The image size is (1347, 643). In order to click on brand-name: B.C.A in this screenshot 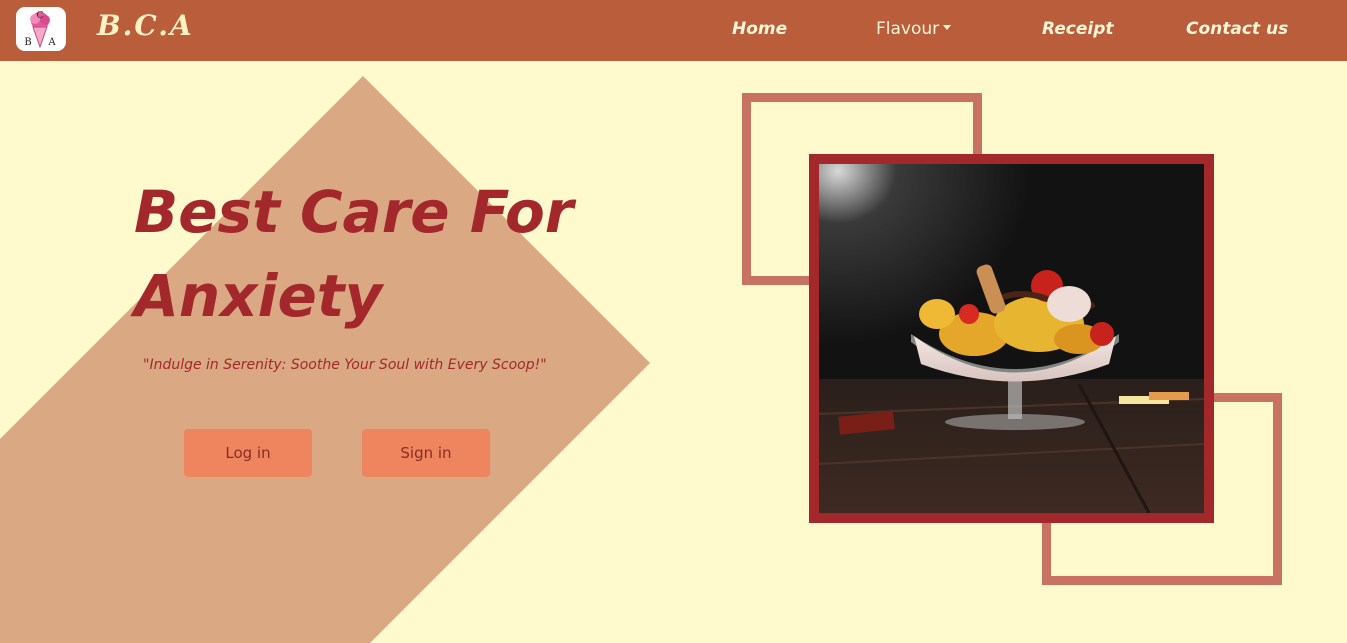, I will do `click(145, 25)`.